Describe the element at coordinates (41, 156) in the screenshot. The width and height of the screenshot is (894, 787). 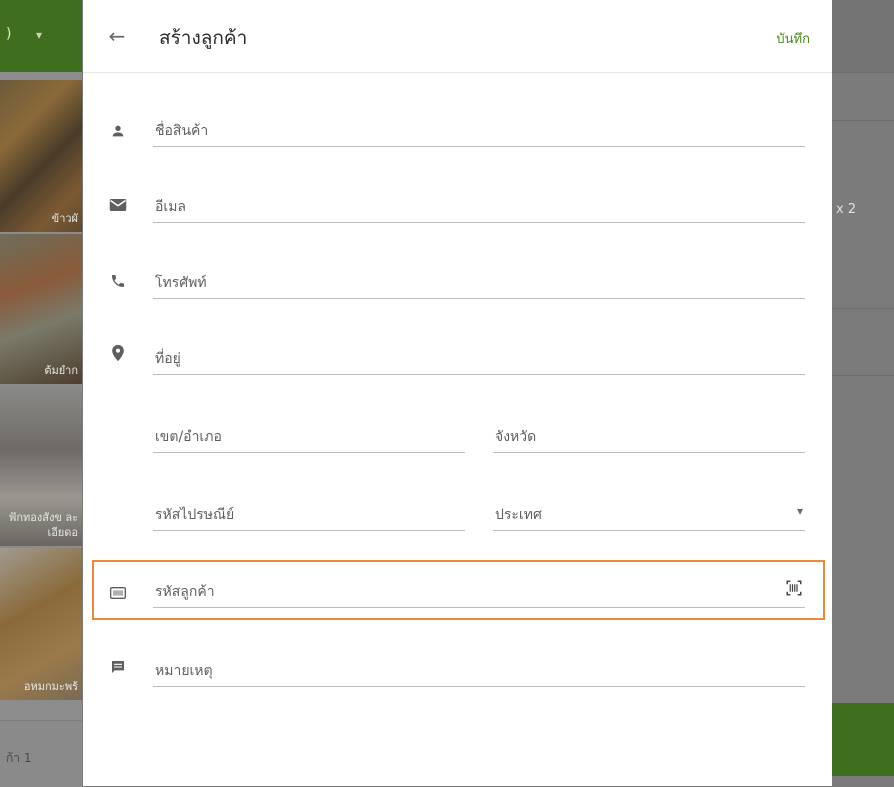
I see `food-card: ข้าวผั` at that location.